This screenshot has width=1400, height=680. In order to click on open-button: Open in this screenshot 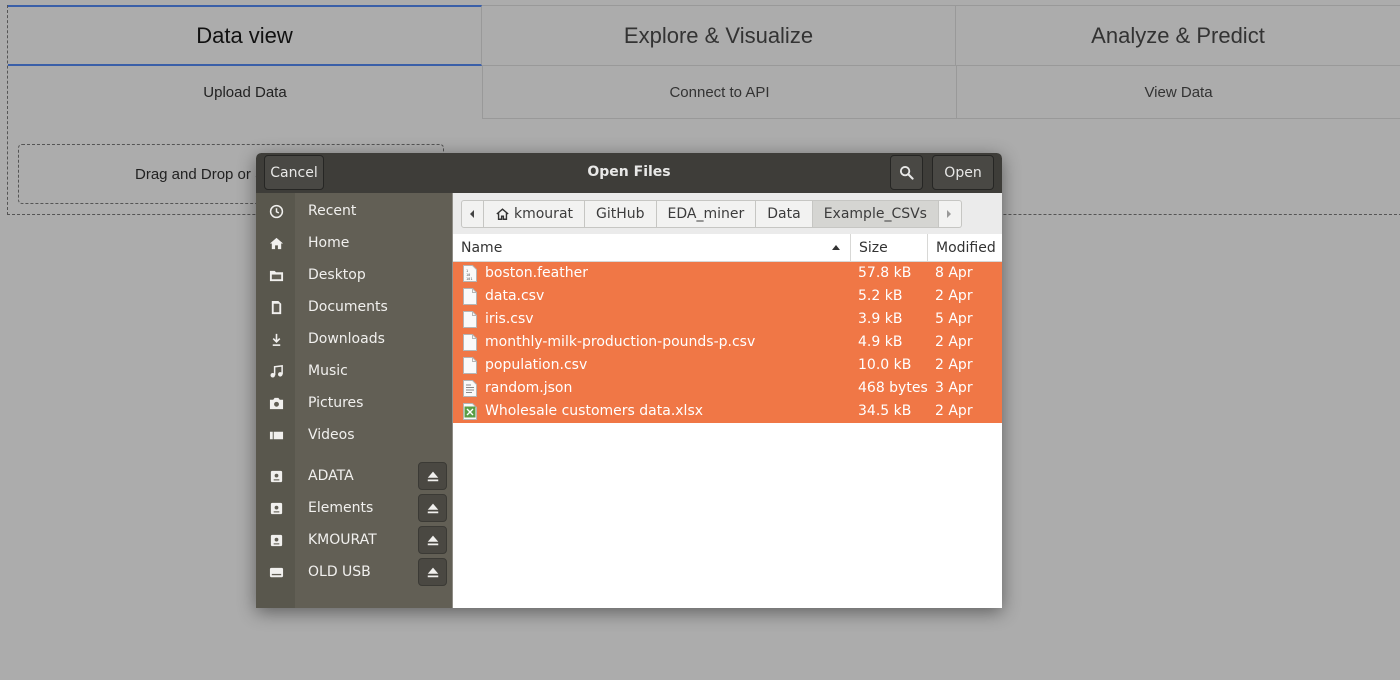, I will do `click(963, 172)`.